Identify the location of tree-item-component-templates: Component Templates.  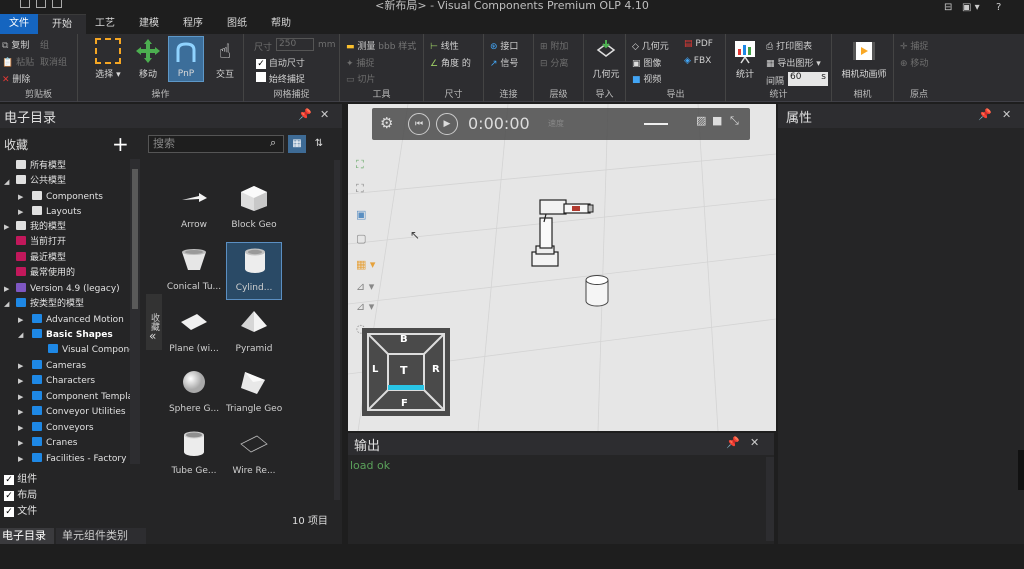
(86, 397).